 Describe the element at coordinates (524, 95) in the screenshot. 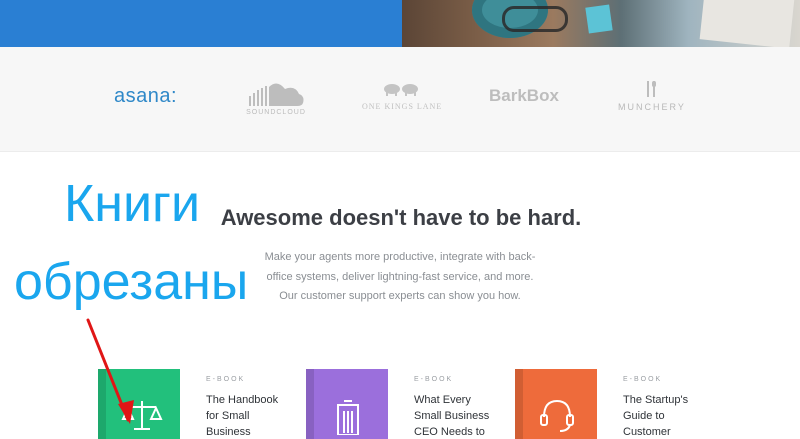

I see `barkbox-logo: BarkBox` at that location.